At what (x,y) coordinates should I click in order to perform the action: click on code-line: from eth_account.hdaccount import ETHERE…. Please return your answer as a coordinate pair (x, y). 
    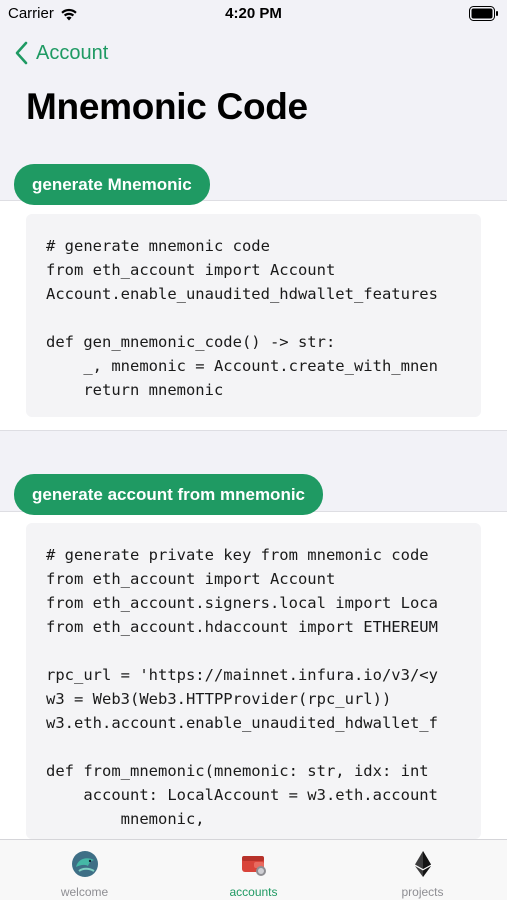
    Looking at the image, I should click on (242, 627).